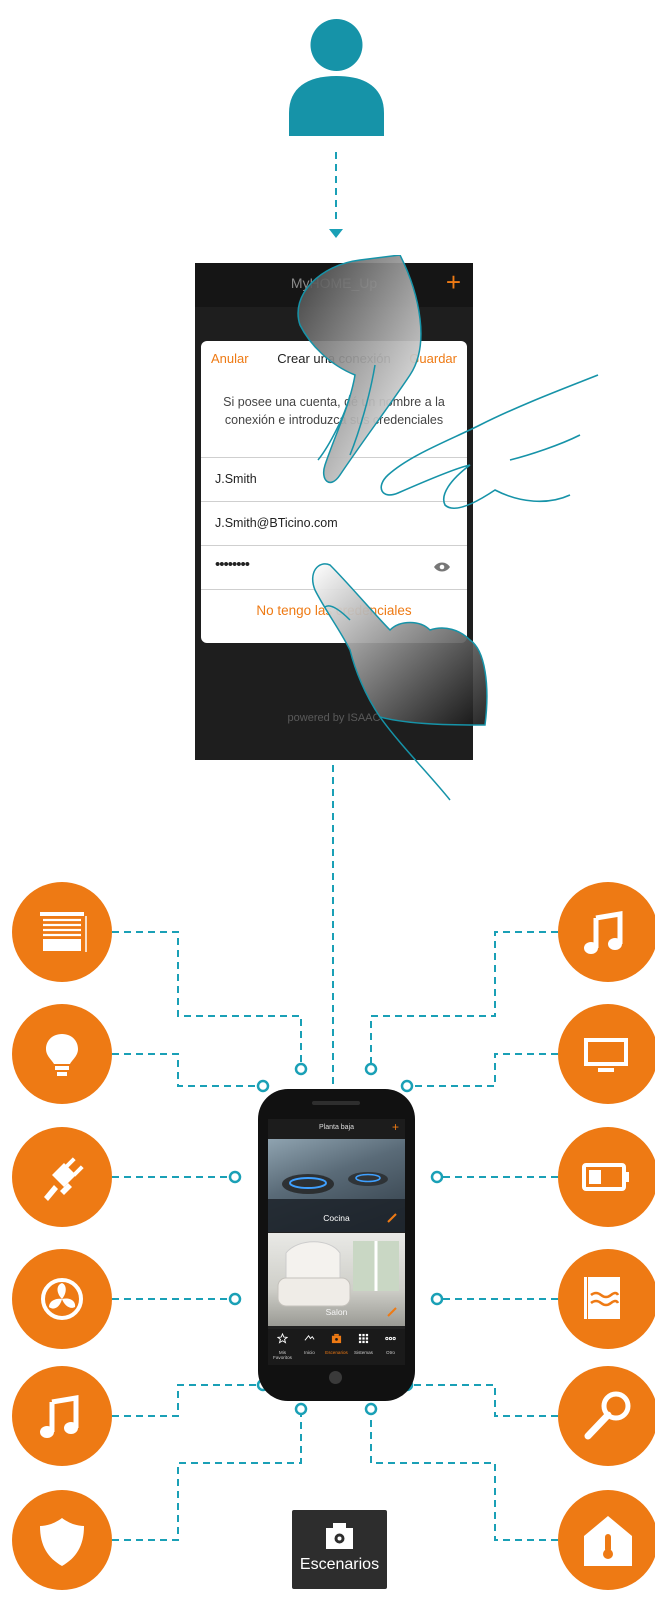 Image resolution: width=655 pixels, height=1599 pixels. I want to click on door-key-icon, so click(606, 1416).